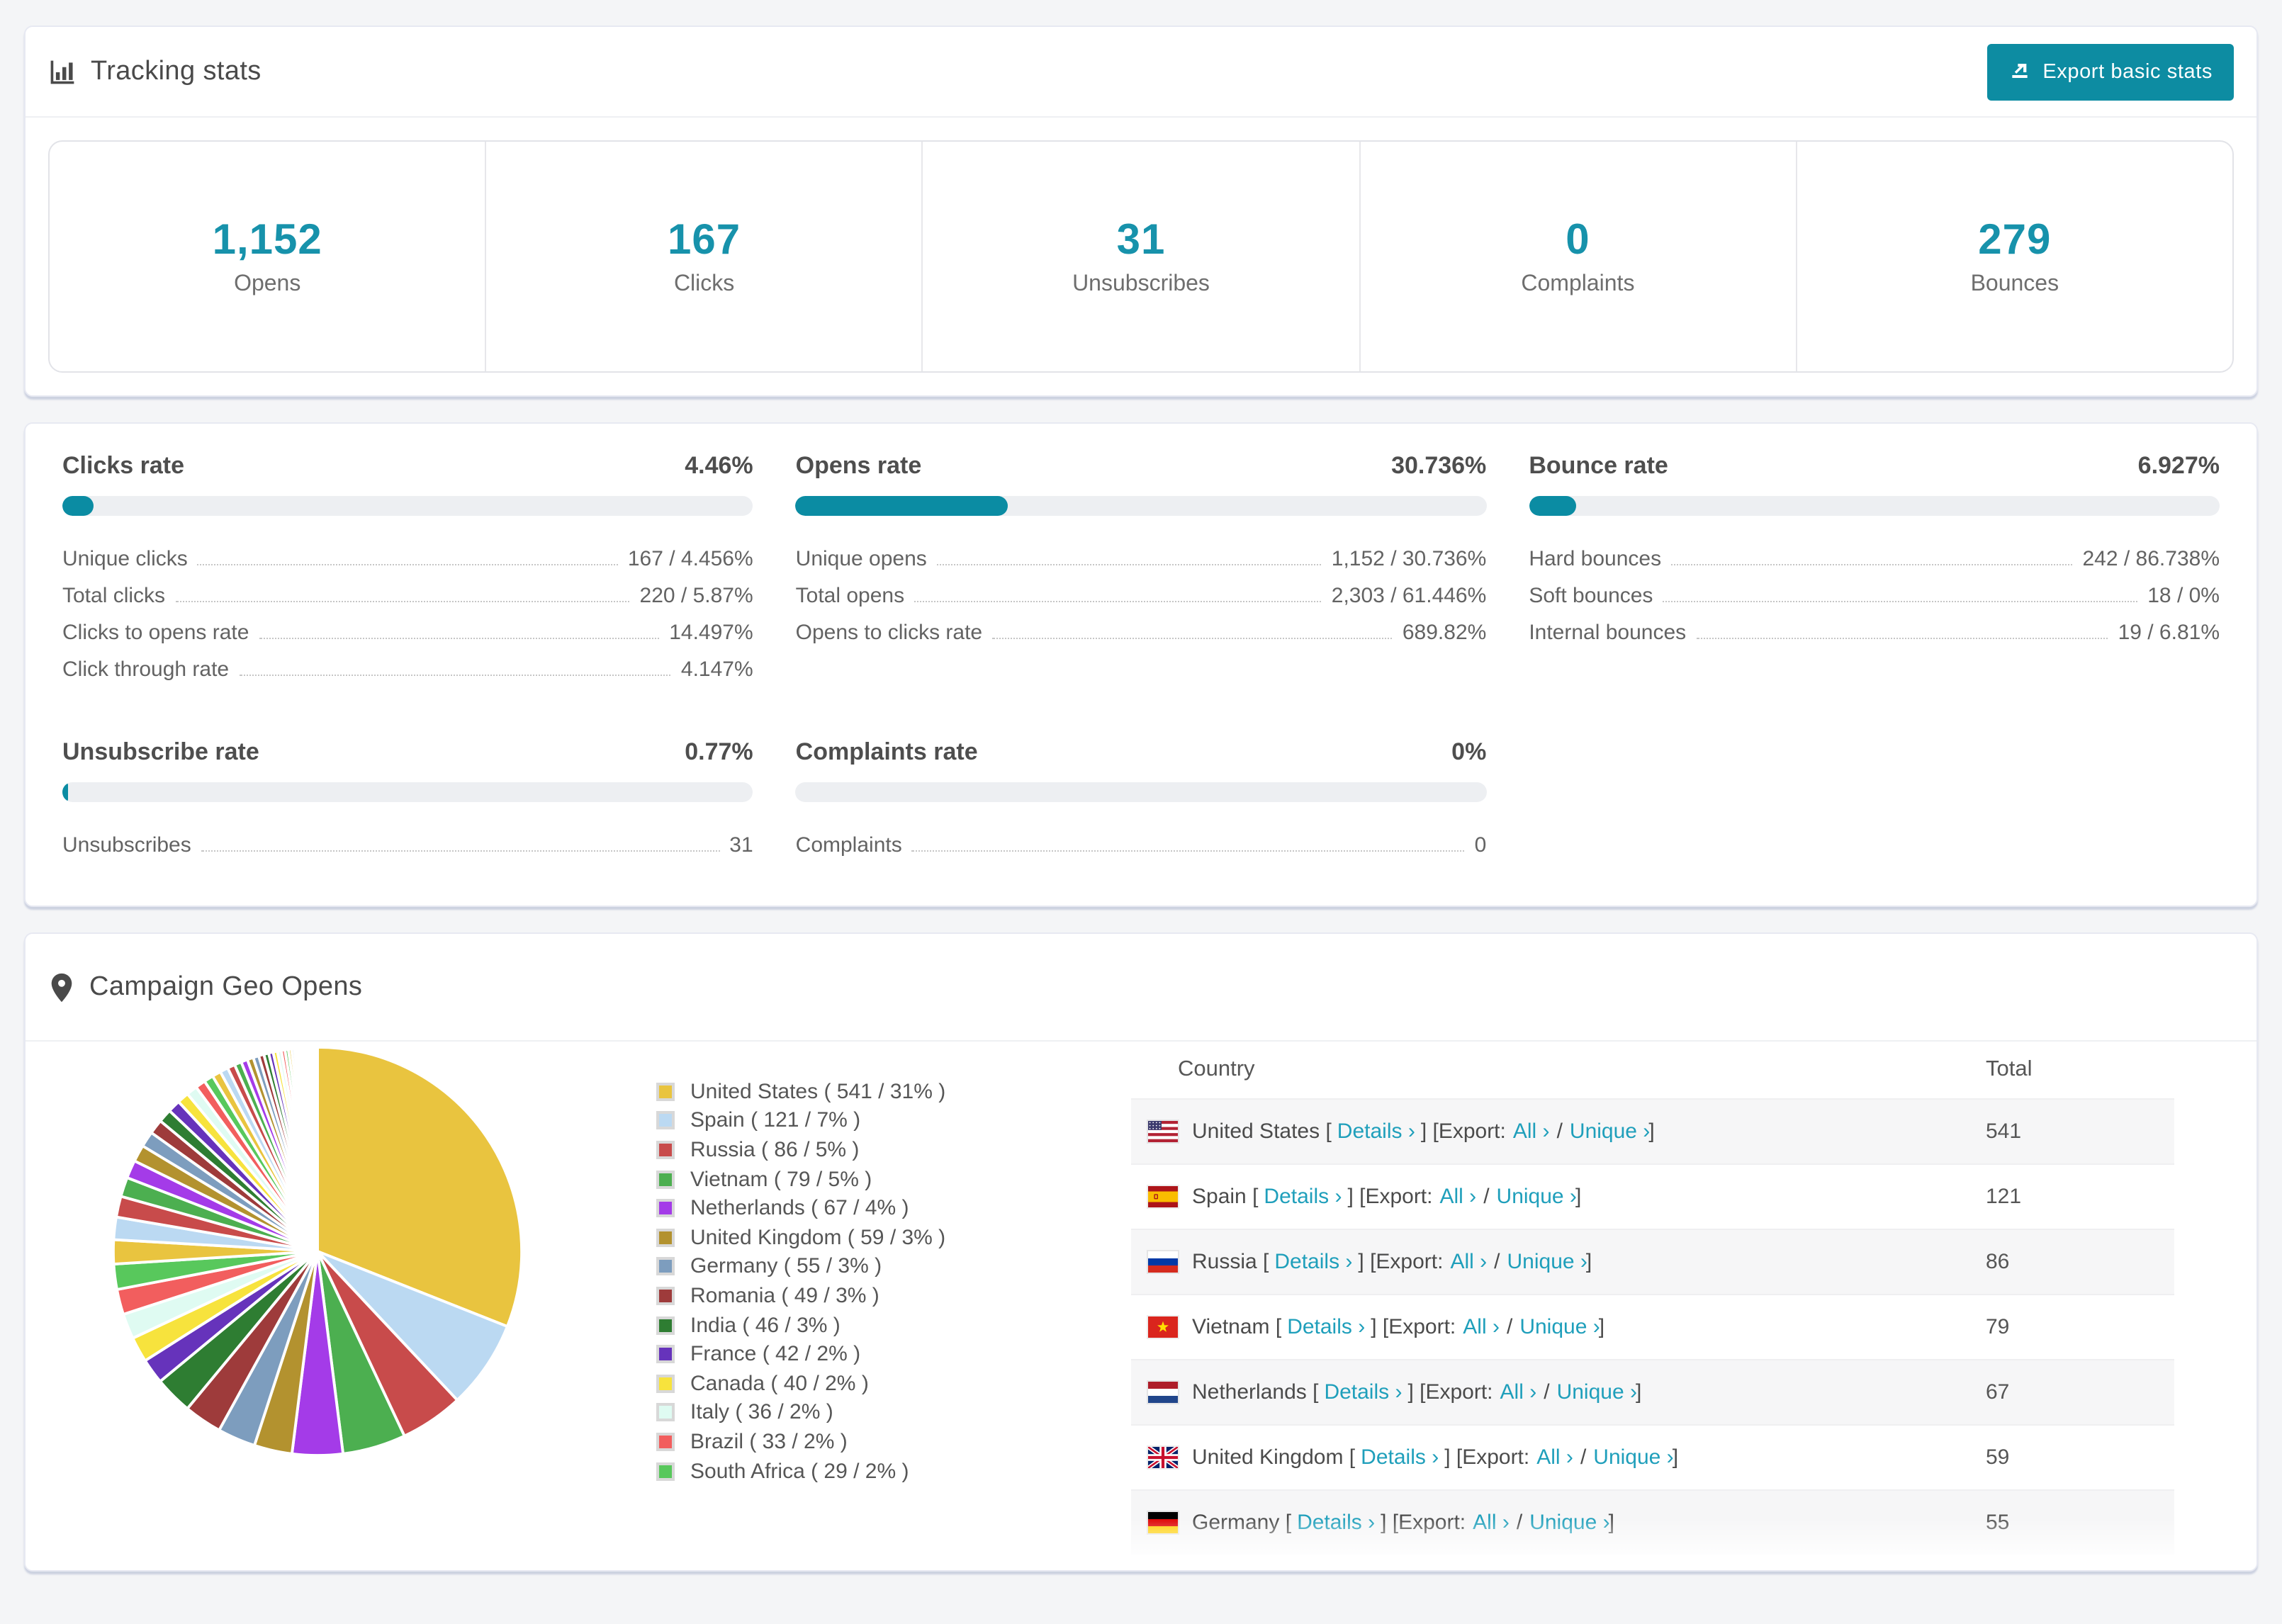  Describe the element at coordinates (801, 1237) in the screenshot. I see `legend-item-united-kingdom: United Kingdom ( 59 / 3% )` at that location.